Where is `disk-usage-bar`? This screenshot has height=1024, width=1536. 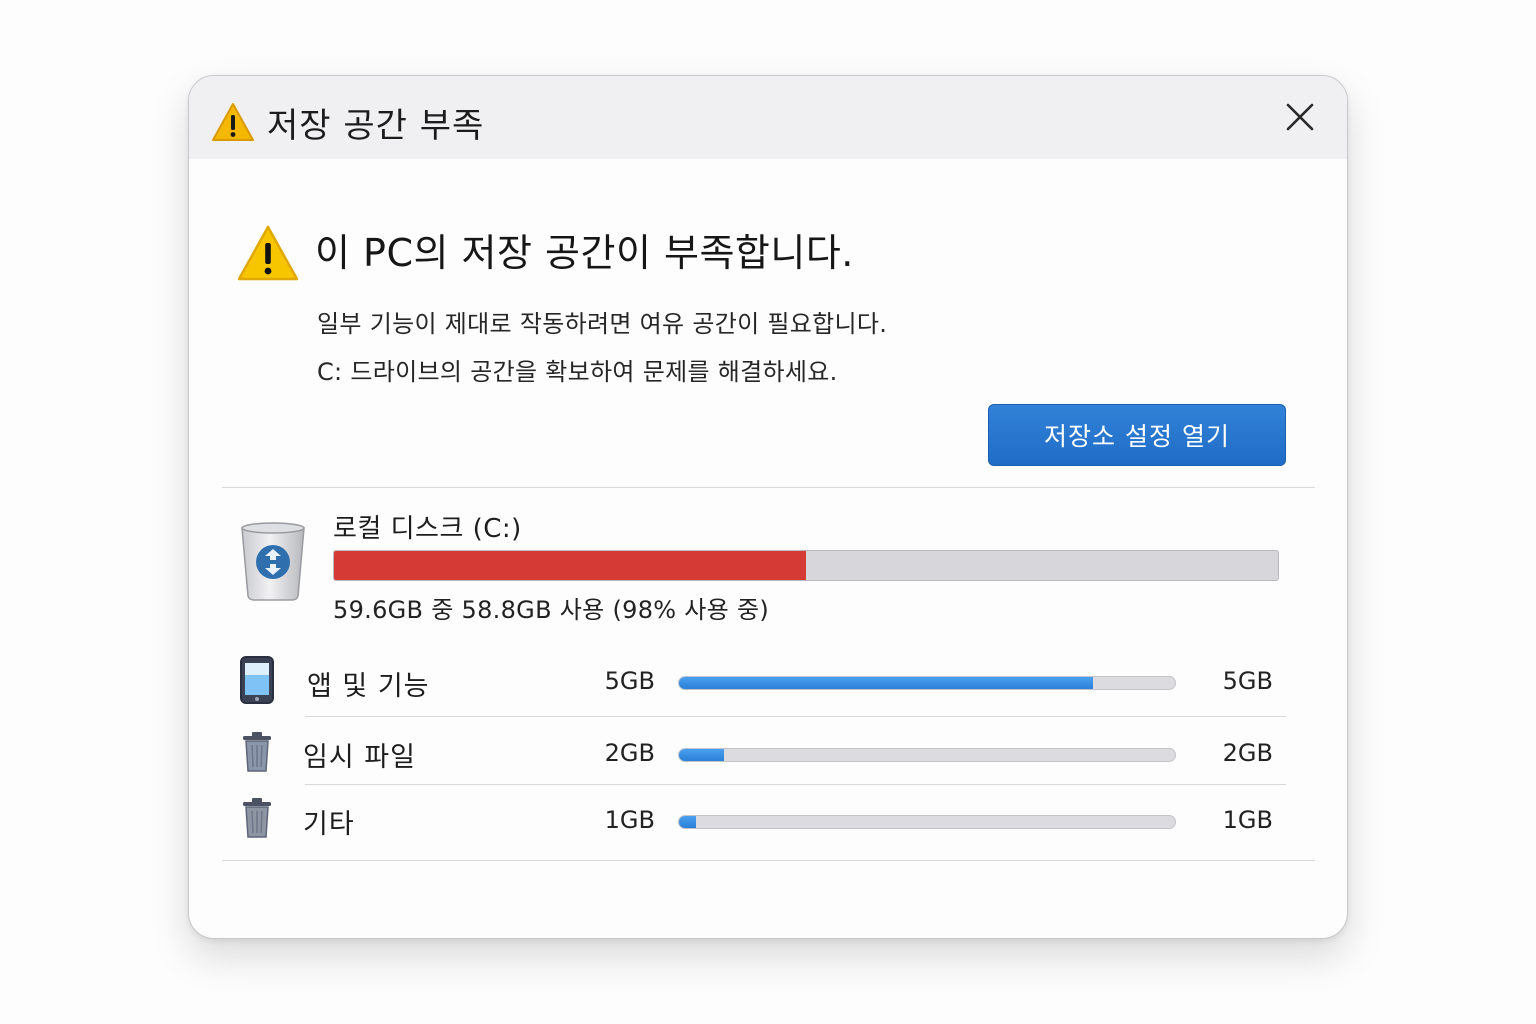 disk-usage-bar is located at coordinates (806, 565).